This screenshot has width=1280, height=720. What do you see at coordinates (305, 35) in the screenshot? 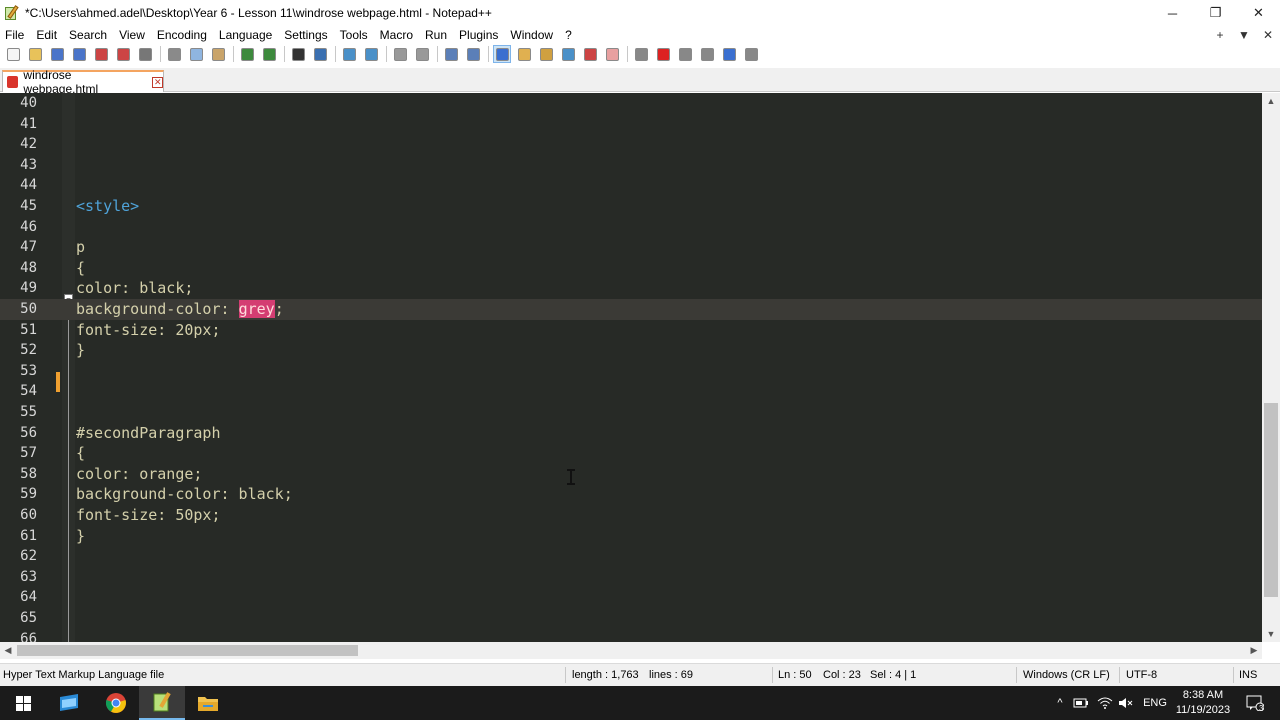
I see `menu-settings: Settings` at bounding box center [305, 35].